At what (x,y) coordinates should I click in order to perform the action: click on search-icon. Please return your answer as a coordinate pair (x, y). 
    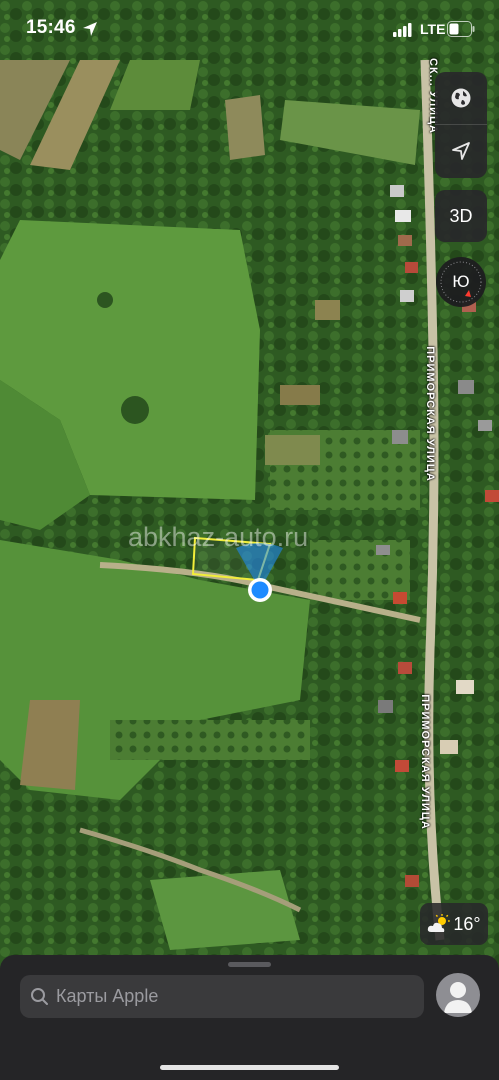
    Looking at the image, I should click on (39, 996).